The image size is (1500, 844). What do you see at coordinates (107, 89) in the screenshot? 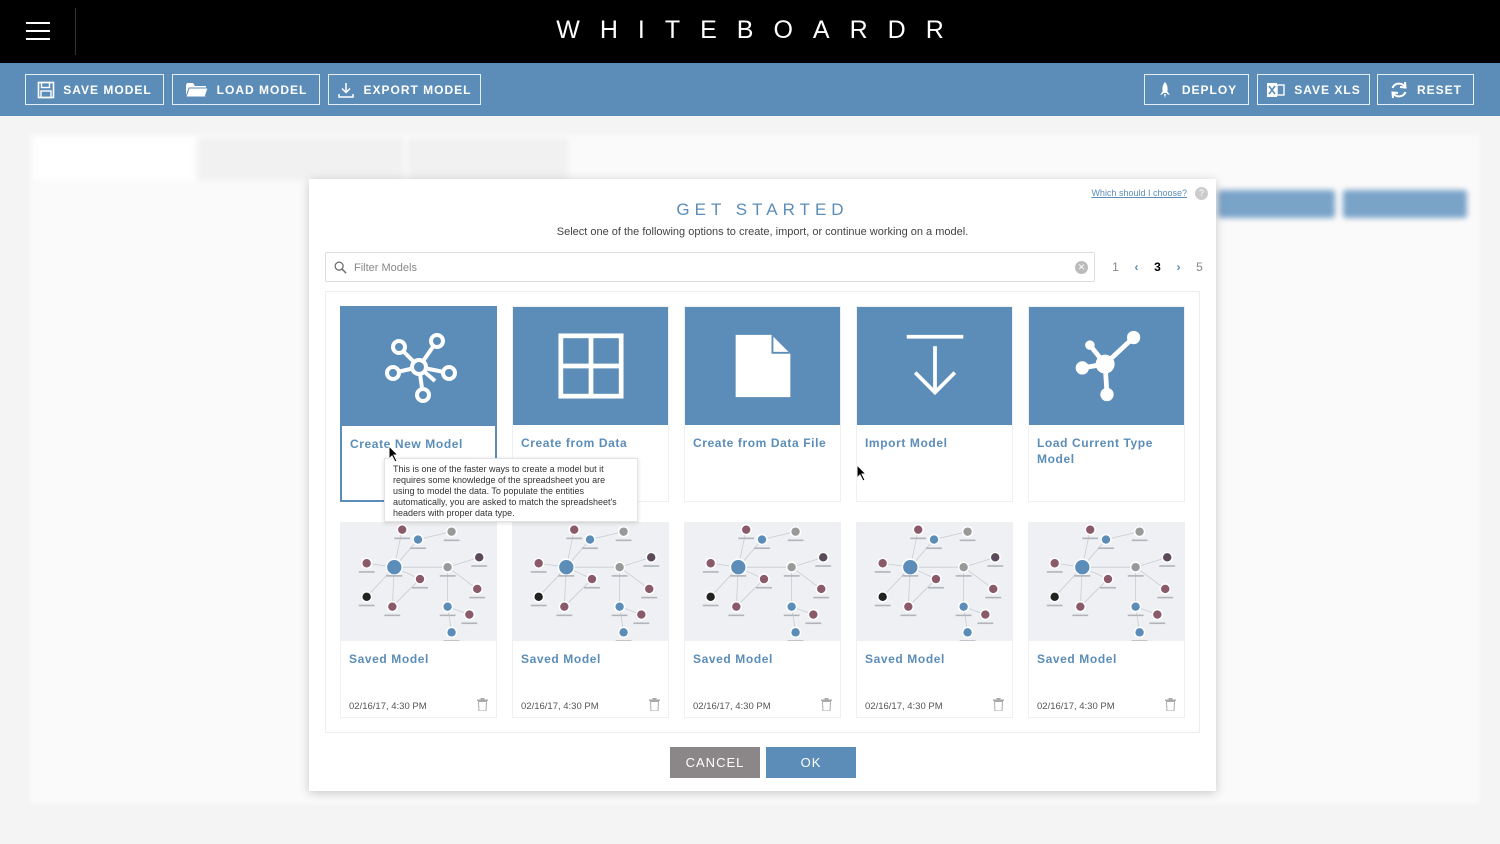
I see `save-model-label: SAVE MODEL` at bounding box center [107, 89].